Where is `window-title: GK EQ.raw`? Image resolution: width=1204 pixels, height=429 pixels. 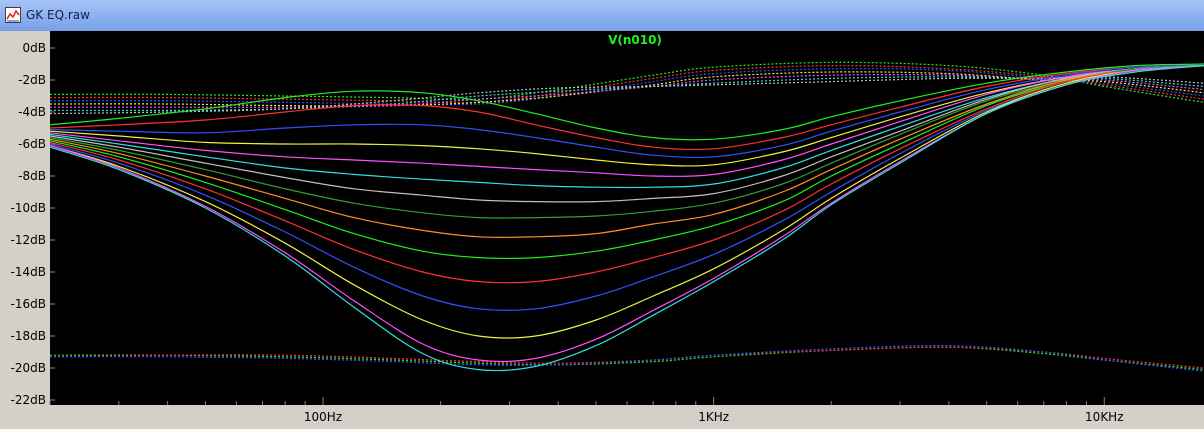
window-title: GK EQ.raw is located at coordinates (58, 15).